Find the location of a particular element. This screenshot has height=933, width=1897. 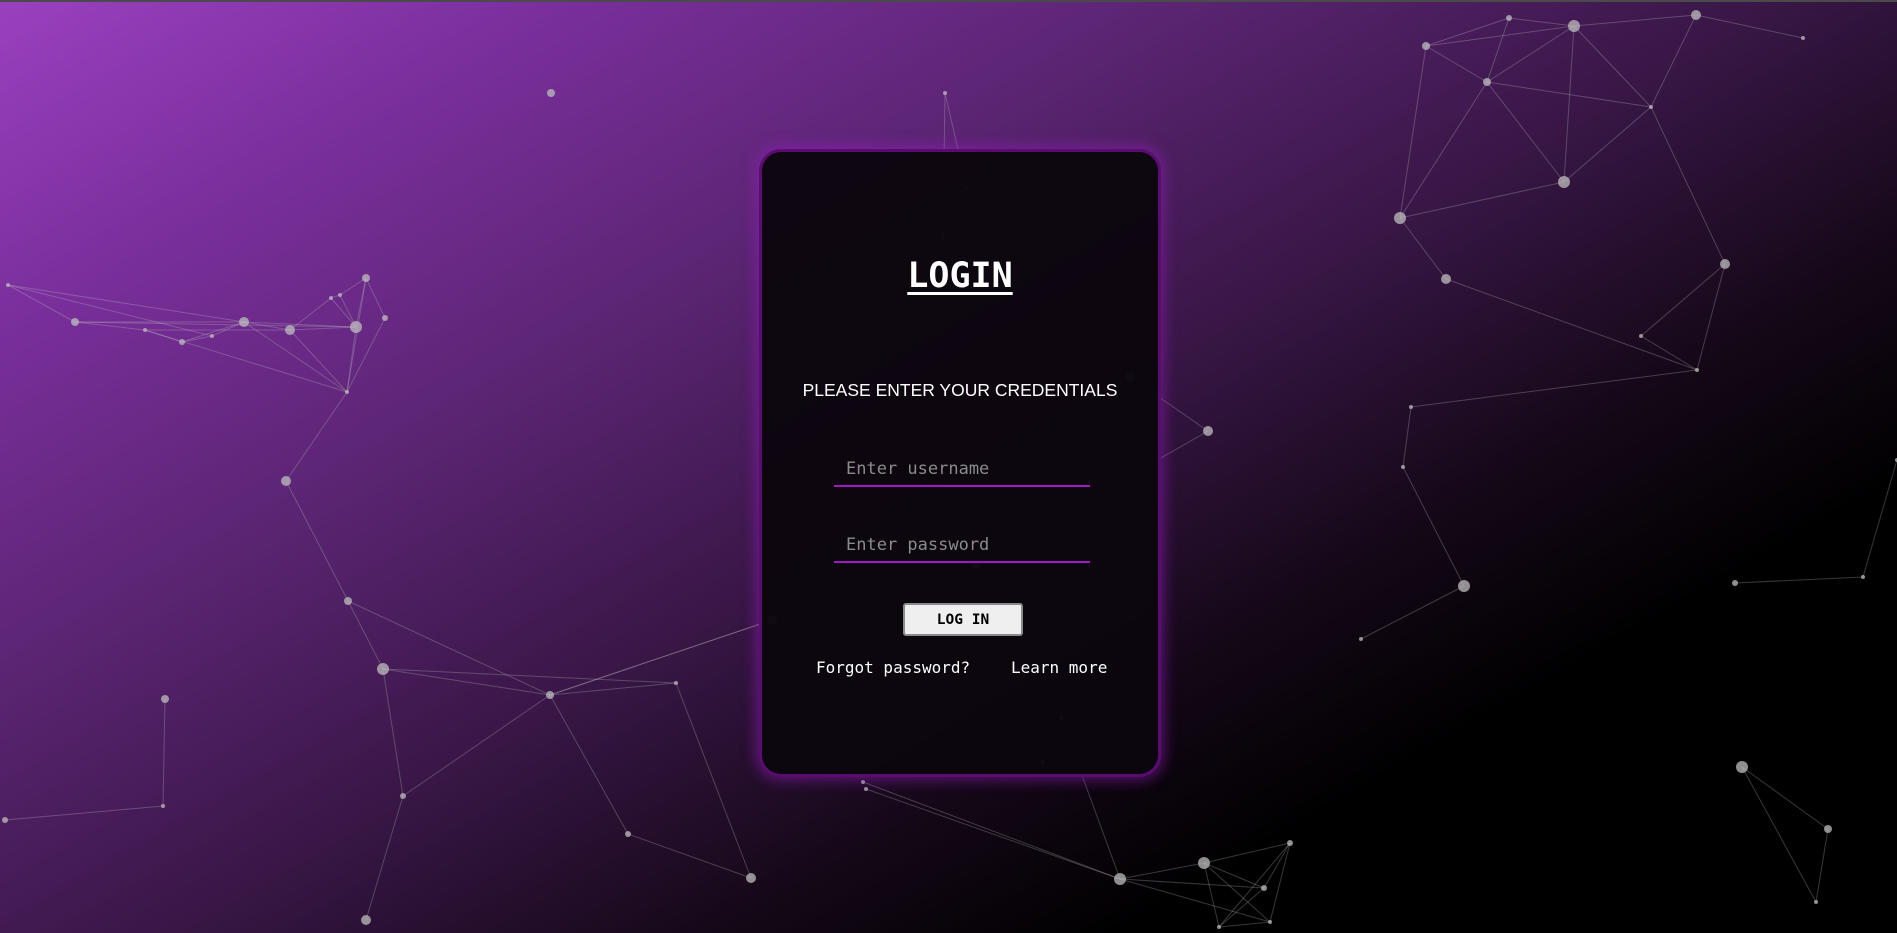

login-button: LOG IN is located at coordinates (963, 619).